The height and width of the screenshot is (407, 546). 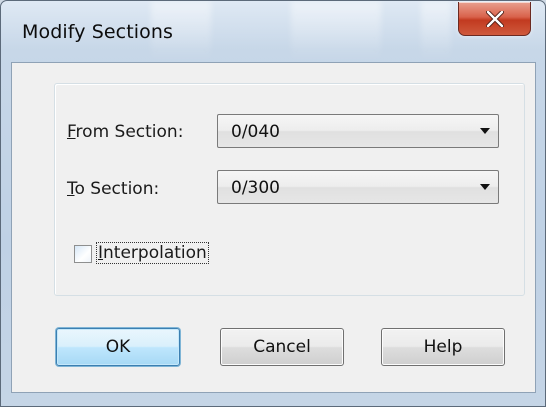 I want to click on title-bar: Modify Sections, so click(x=273, y=31).